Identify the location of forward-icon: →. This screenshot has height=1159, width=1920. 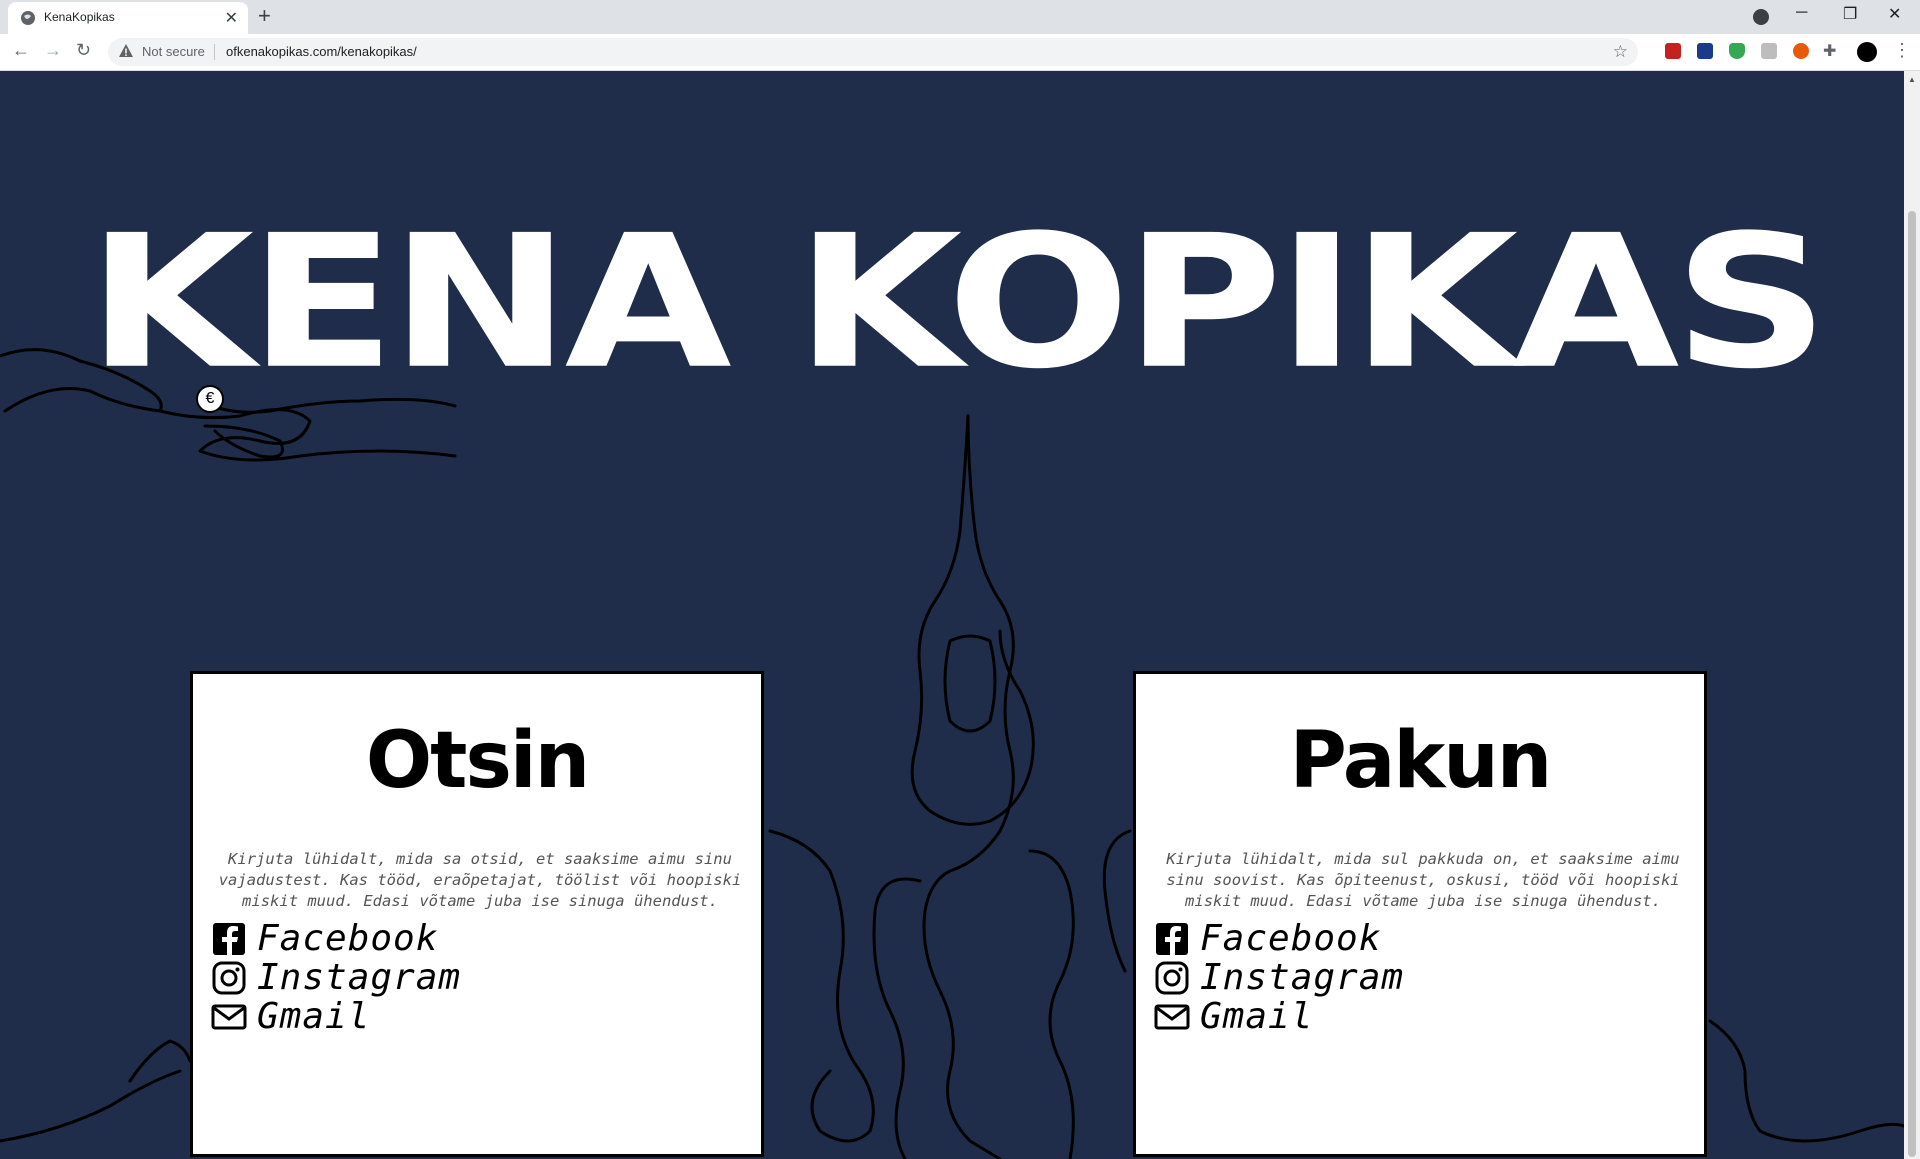
(53, 50).